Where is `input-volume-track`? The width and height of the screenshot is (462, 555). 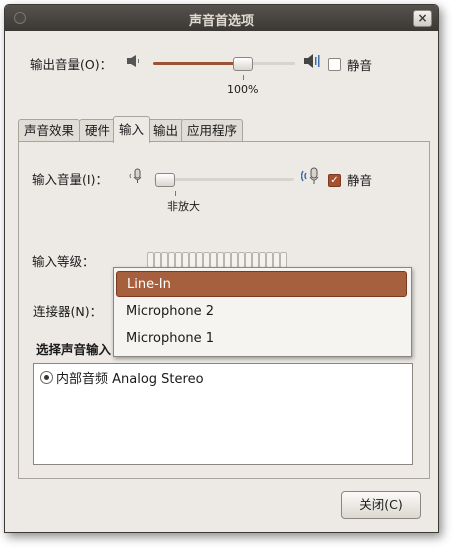
input-volume-track is located at coordinates (224, 179).